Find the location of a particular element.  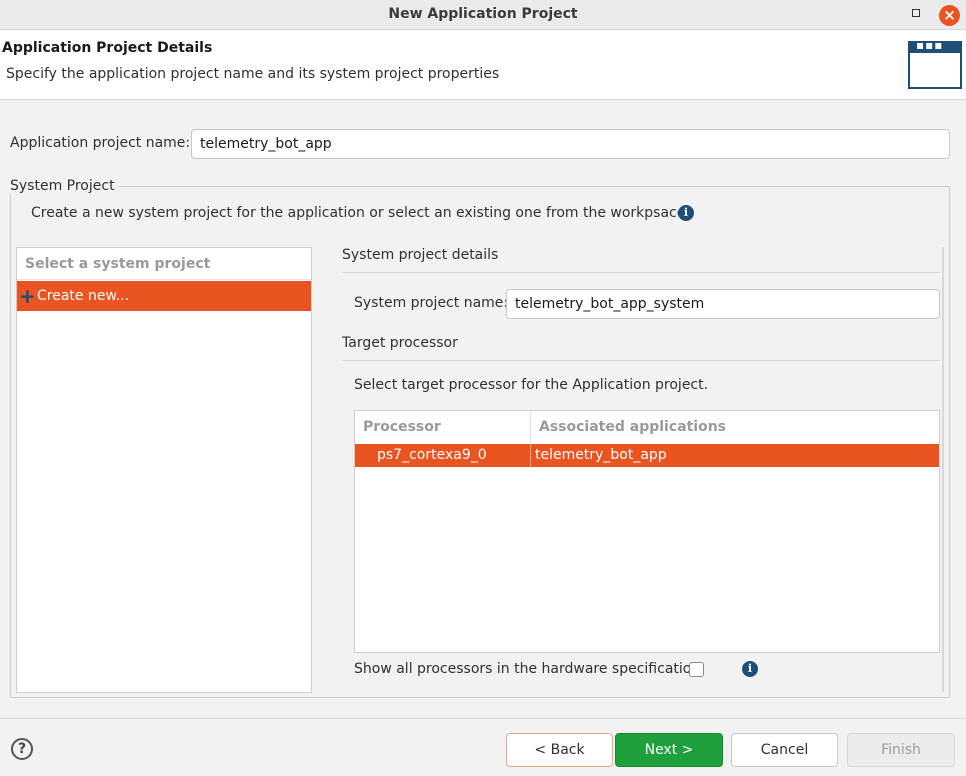

target-divider is located at coordinates (641, 360).